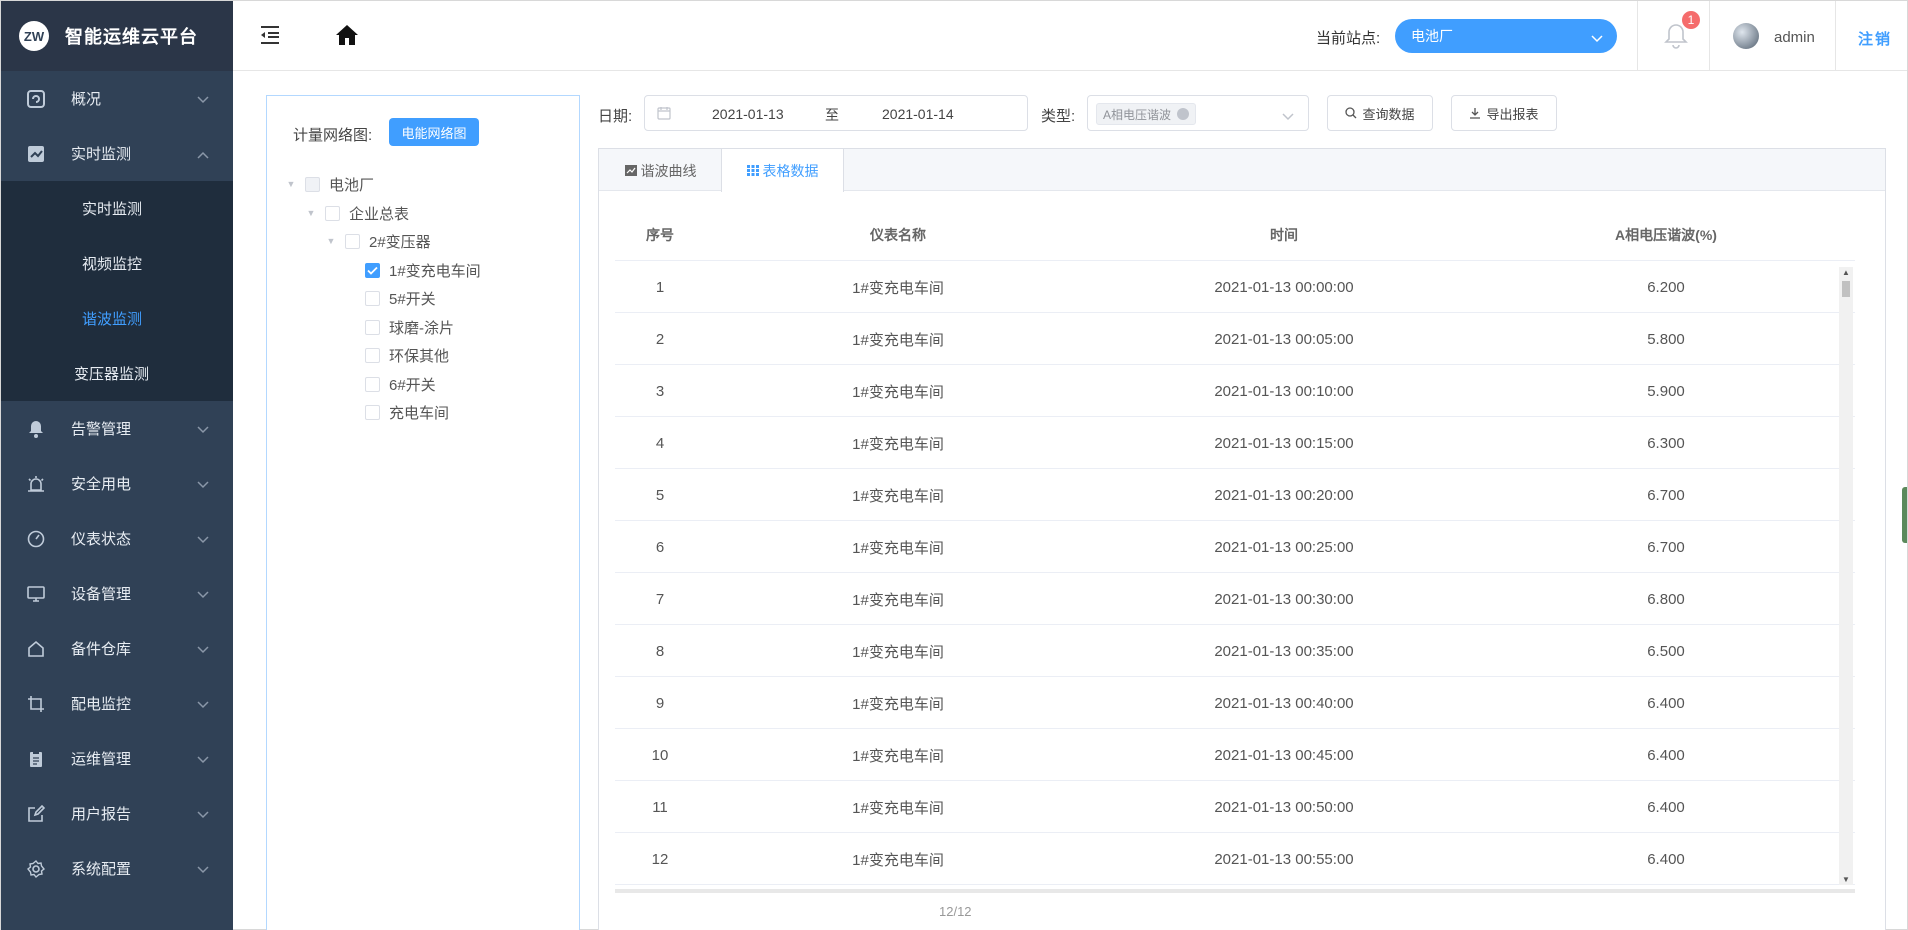 This screenshot has width=1908, height=930. I want to click on sidebar-item-devices: 设备管理, so click(117, 593).